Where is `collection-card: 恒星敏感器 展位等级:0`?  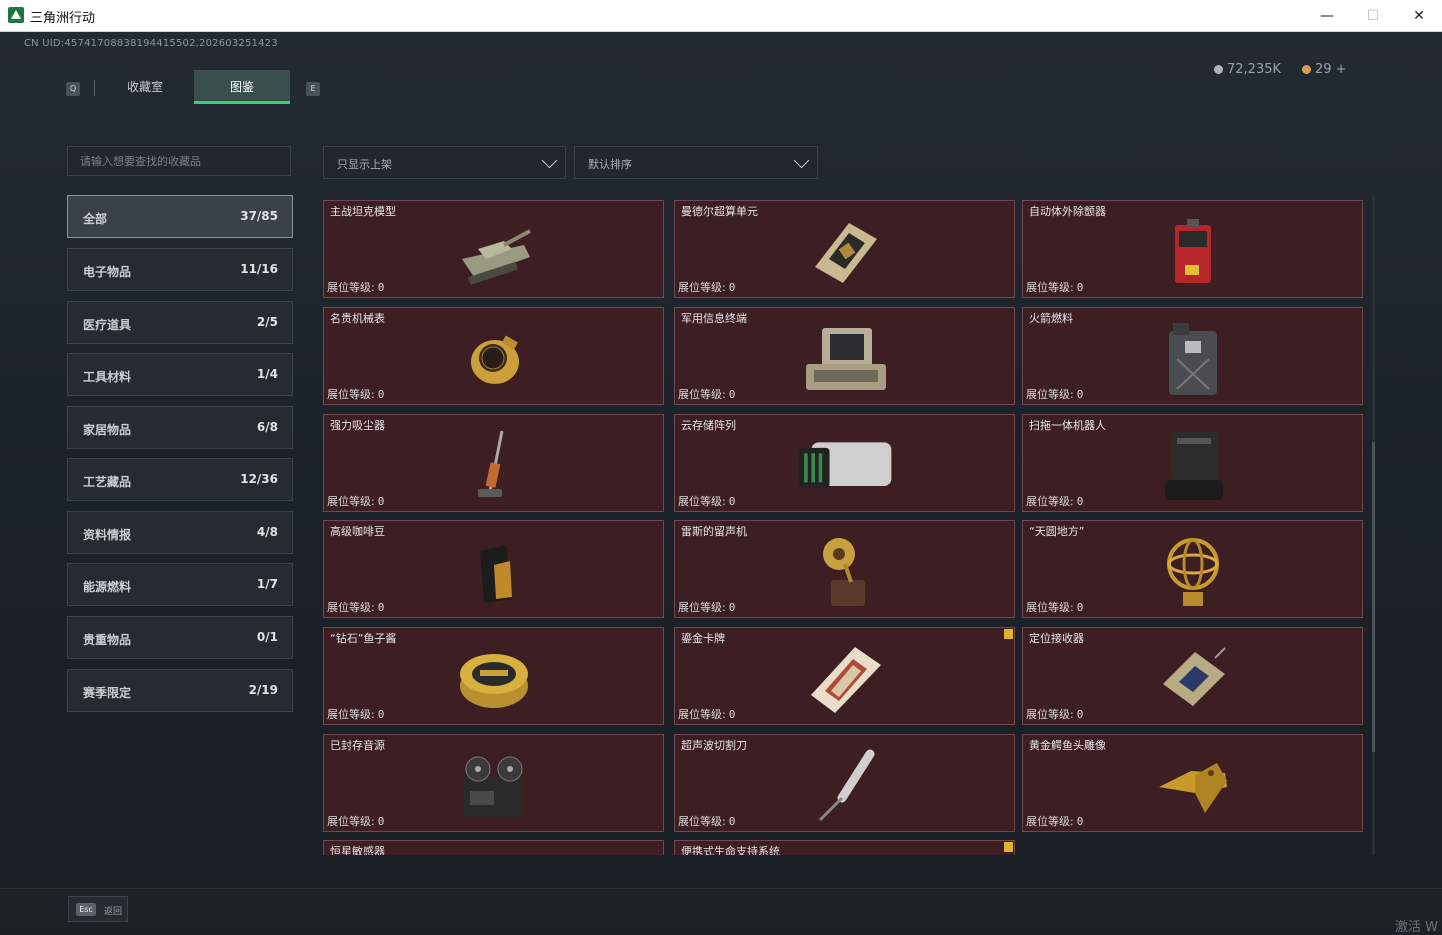 collection-card: 恒星敏感器 展位等级:0 is located at coordinates (493, 847).